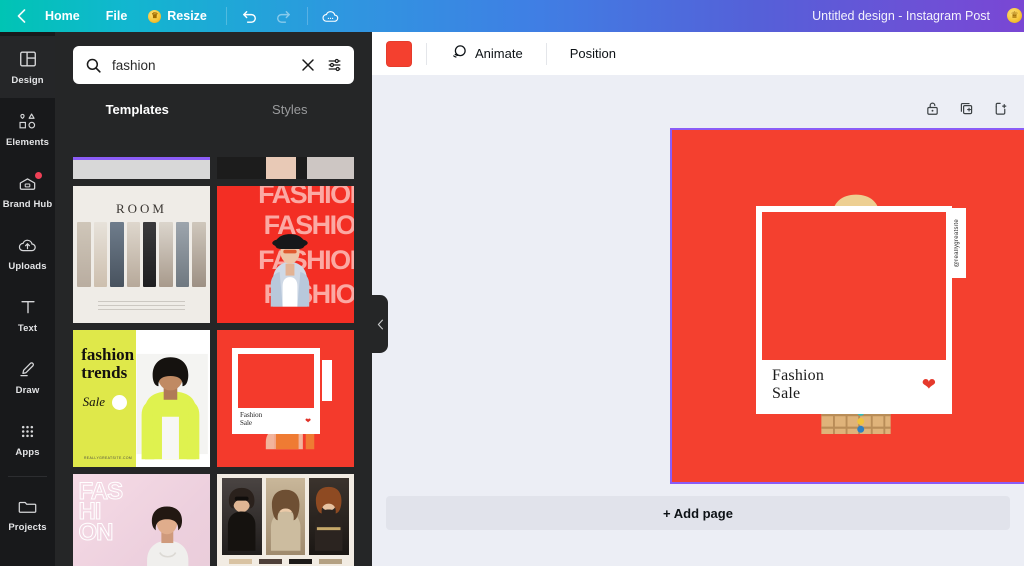 The height and width of the screenshot is (566, 1024). I want to click on notification-badge, so click(38, 175).